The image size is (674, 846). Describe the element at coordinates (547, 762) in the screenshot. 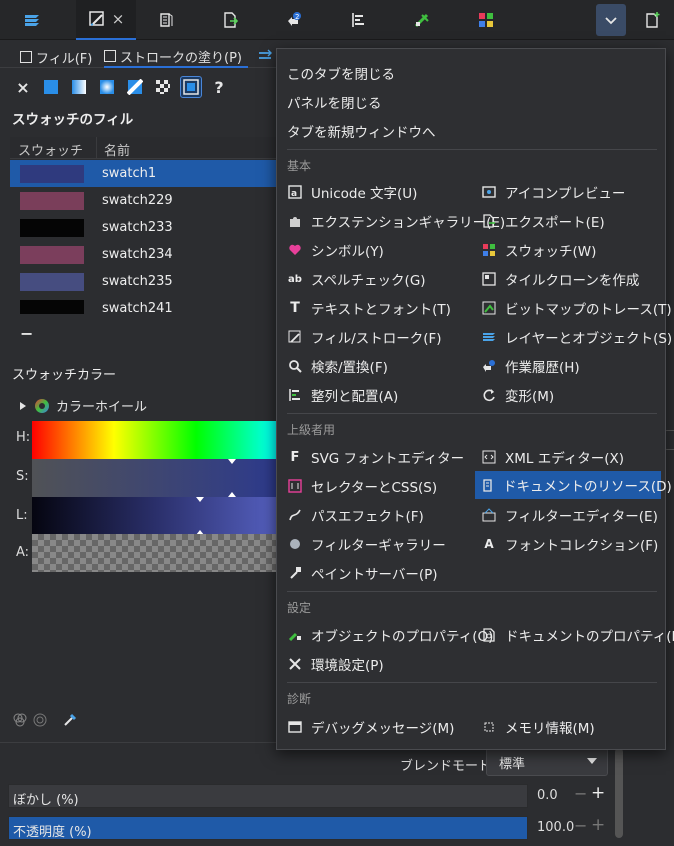

I see `blend-mode-select: 標準` at that location.